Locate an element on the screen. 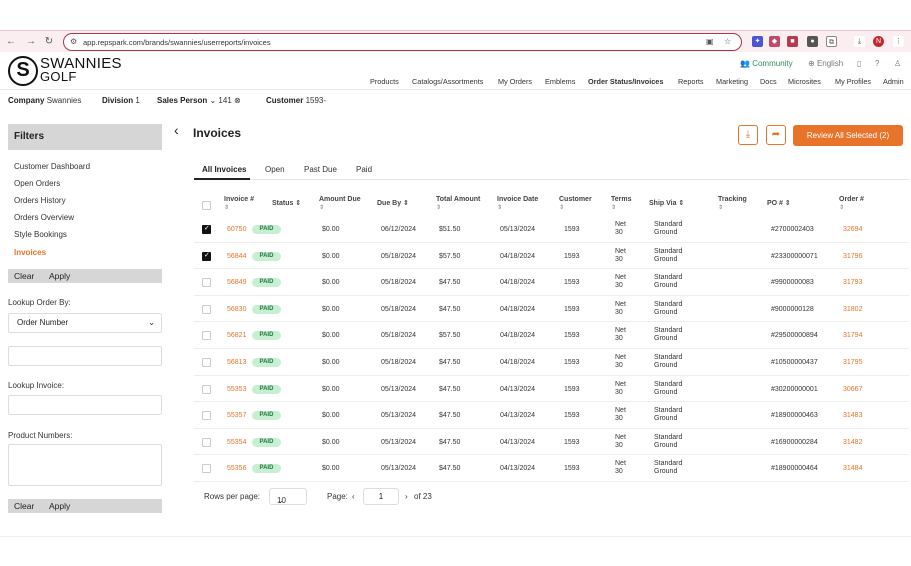 Image resolution: width=911 pixels, height=566 pixels. col-amount-due: Amount Due ⇕ is located at coordinates (340, 204).